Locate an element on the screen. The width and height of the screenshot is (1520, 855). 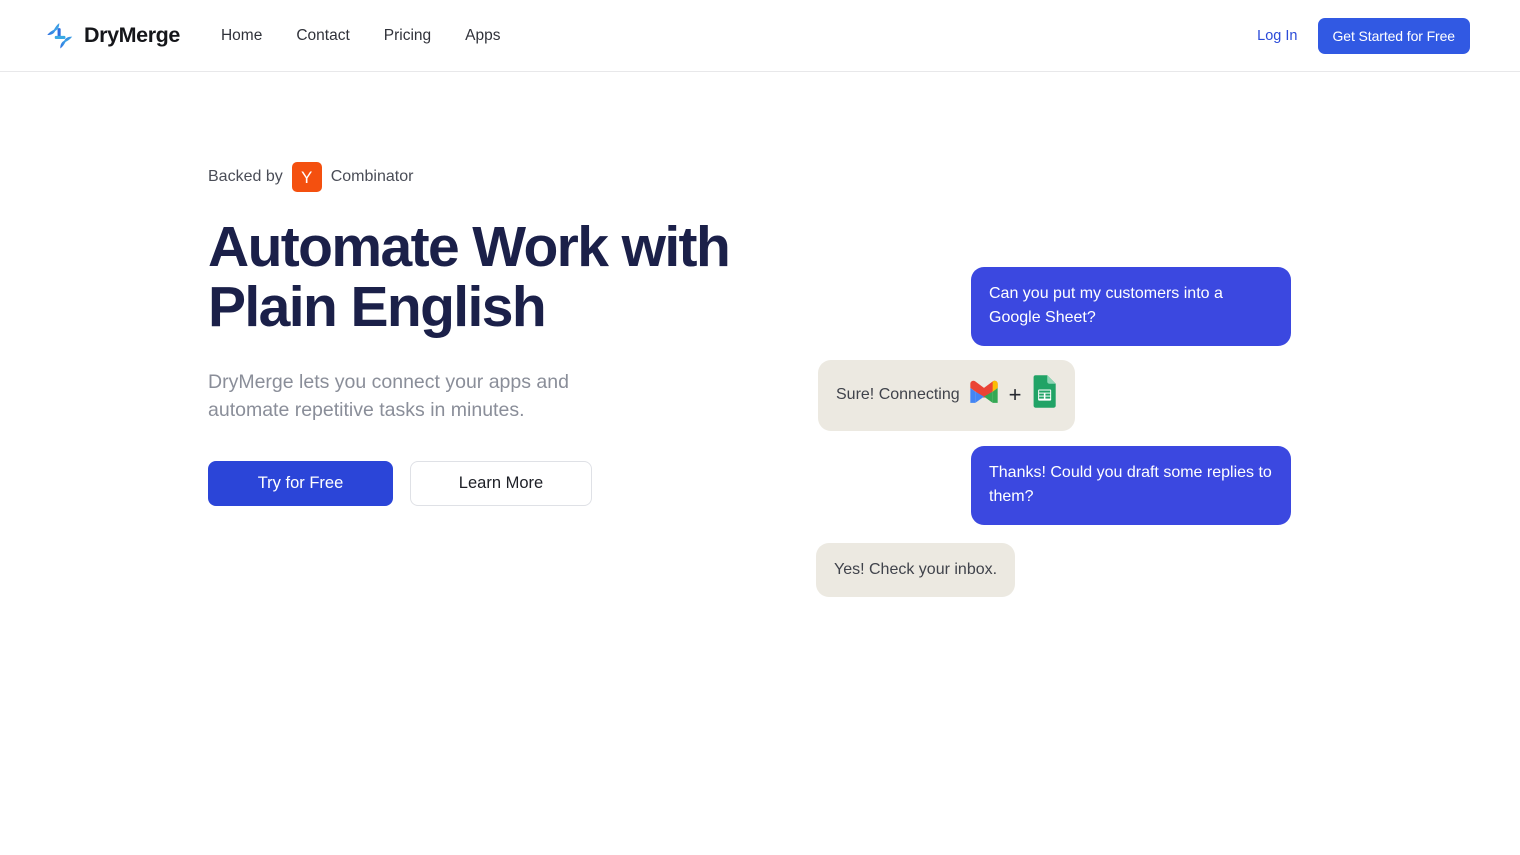
learn-more-button: Learn More is located at coordinates (501, 484).